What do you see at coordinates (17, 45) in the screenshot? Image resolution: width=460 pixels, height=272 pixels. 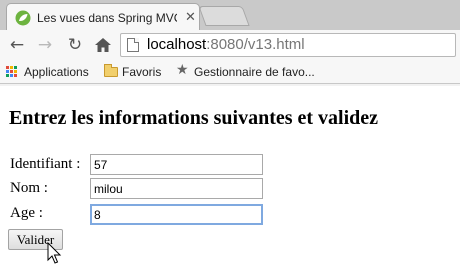 I see `back-arrow-icon: ←` at bounding box center [17, 45].